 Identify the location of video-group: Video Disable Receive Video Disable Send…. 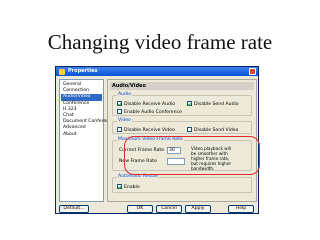
(182, 126).